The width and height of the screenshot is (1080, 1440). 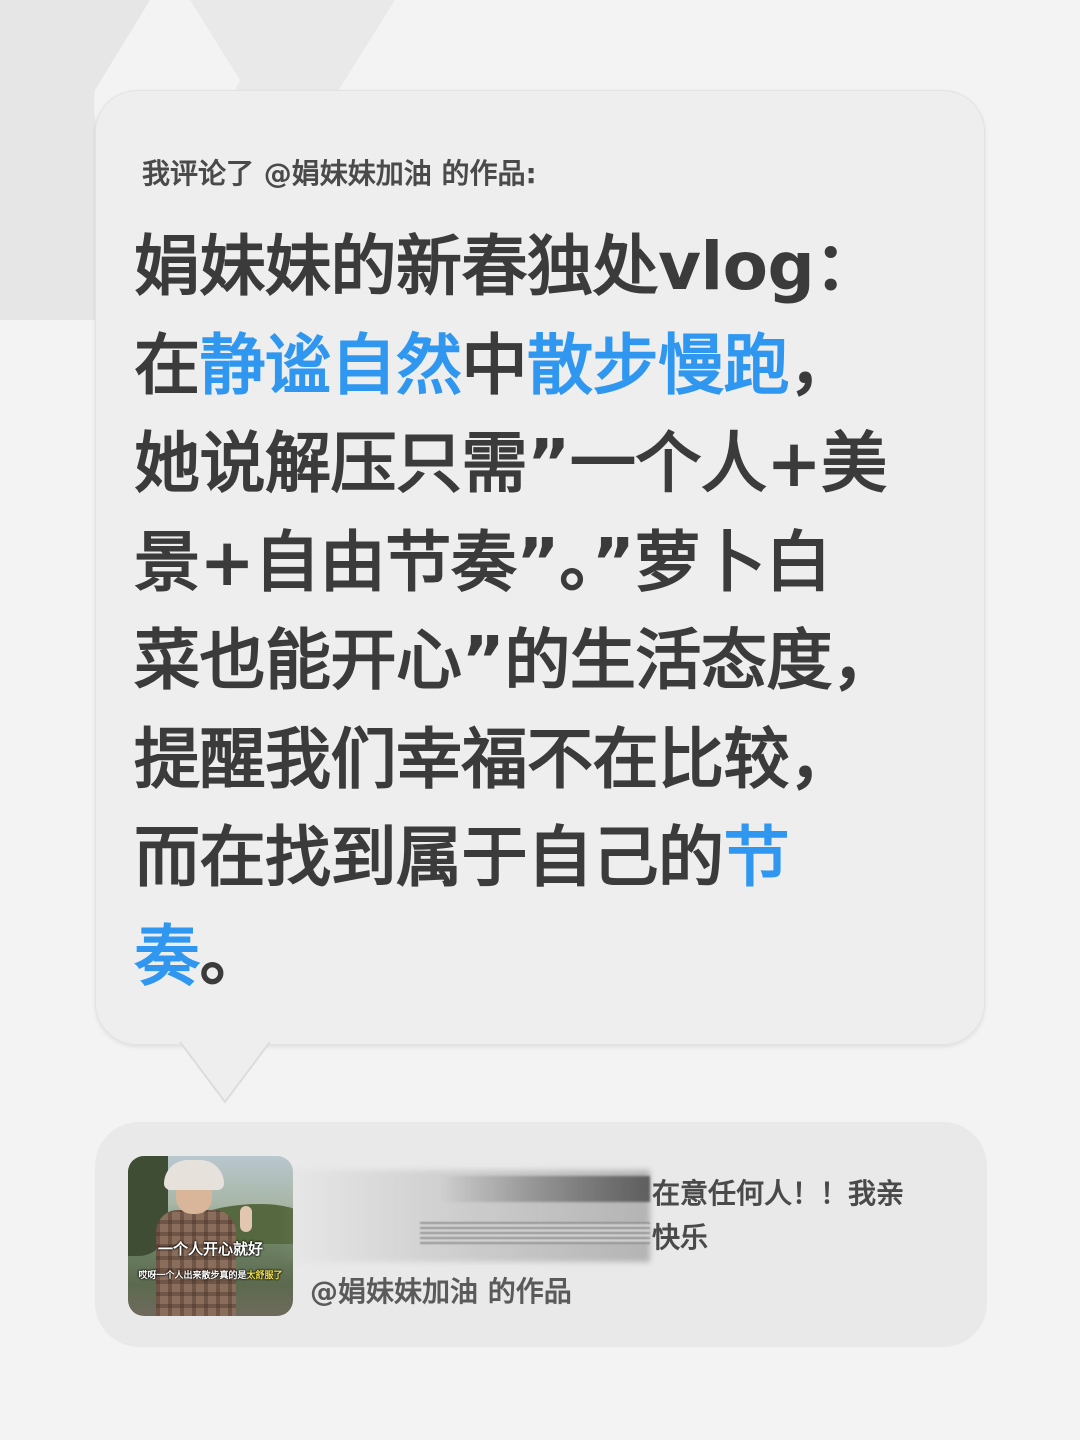 I want to click on comment-line: 景+自由节奏”。”萝卜白, so click(x=534, y=563).